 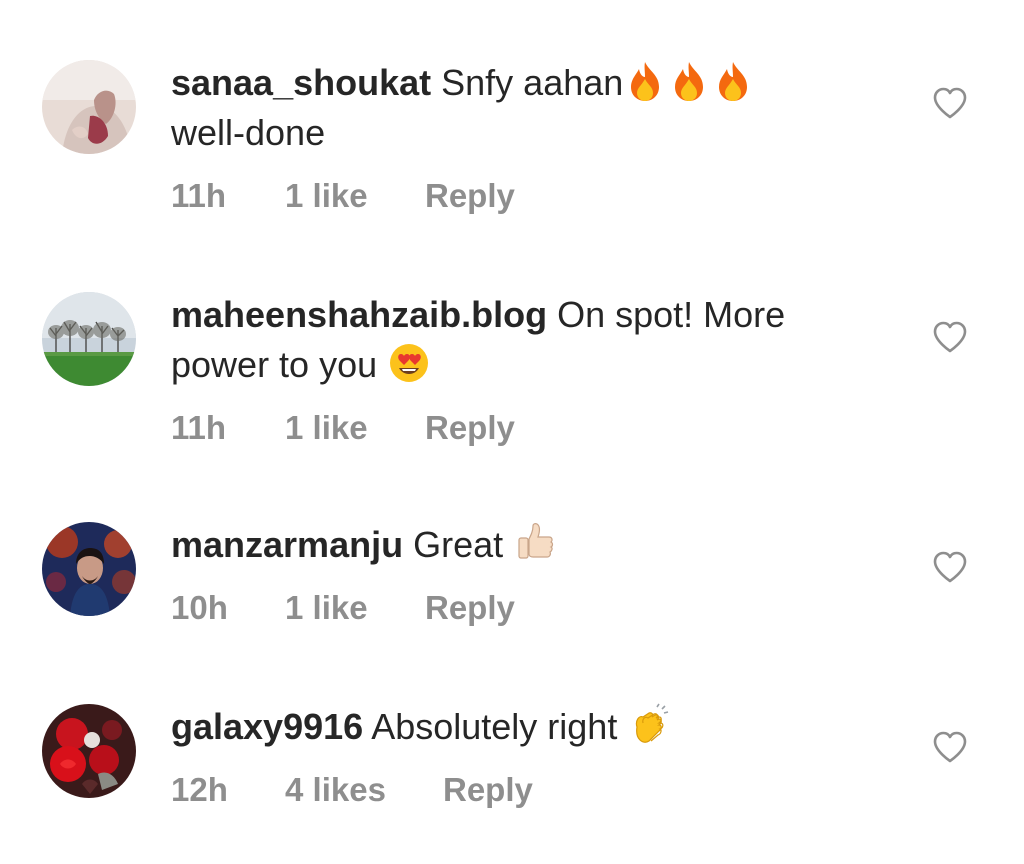 What do you see at coordinates (199, 789) in the screenshot?
I see `comment-time: 12h` at bounding box center [199, 789].